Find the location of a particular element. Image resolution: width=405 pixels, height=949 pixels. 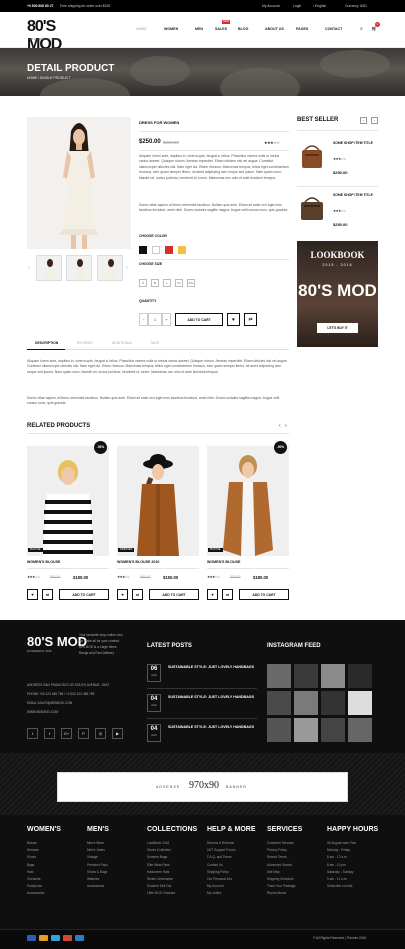

footer-link: Shipping Policy is located at coordinates (231, 872).